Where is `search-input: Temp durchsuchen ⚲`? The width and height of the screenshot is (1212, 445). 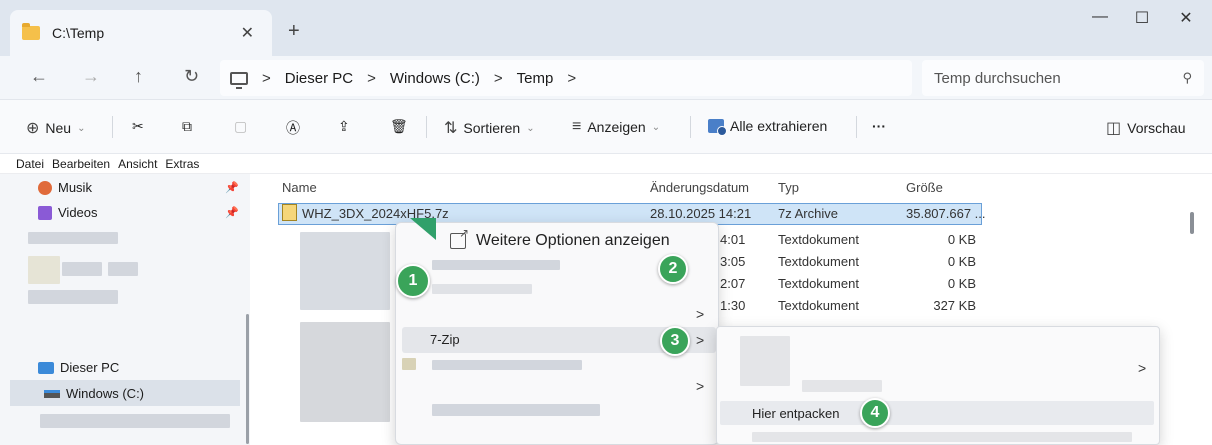
search-input: Temp durchsuchen ⚲ is located at coordinates (1063, 78).